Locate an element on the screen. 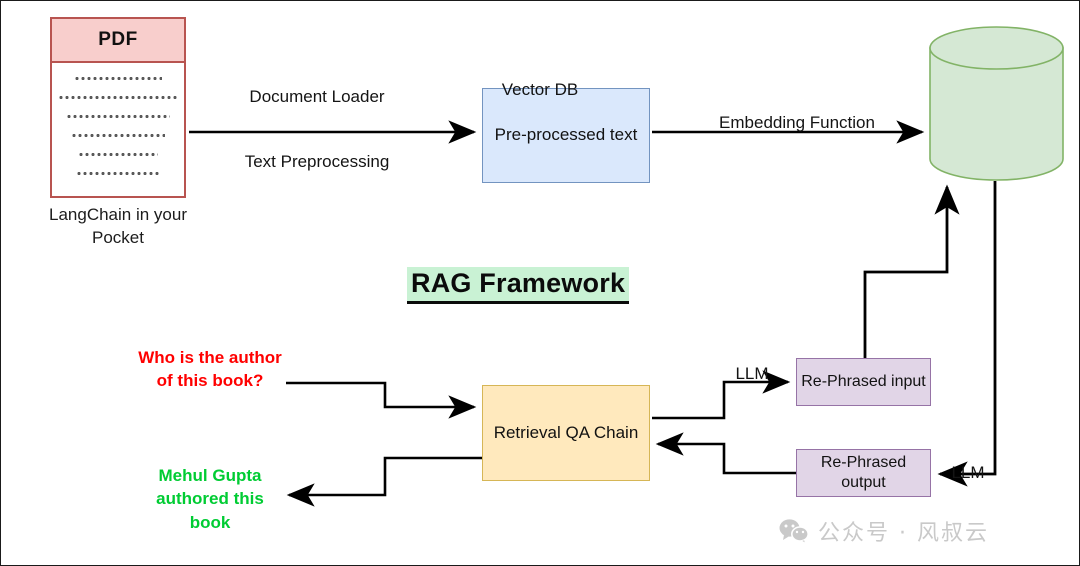 The image size is (1080, 566). edge-rephrased-input-to-vectordb is located at coordinates (911, 271).